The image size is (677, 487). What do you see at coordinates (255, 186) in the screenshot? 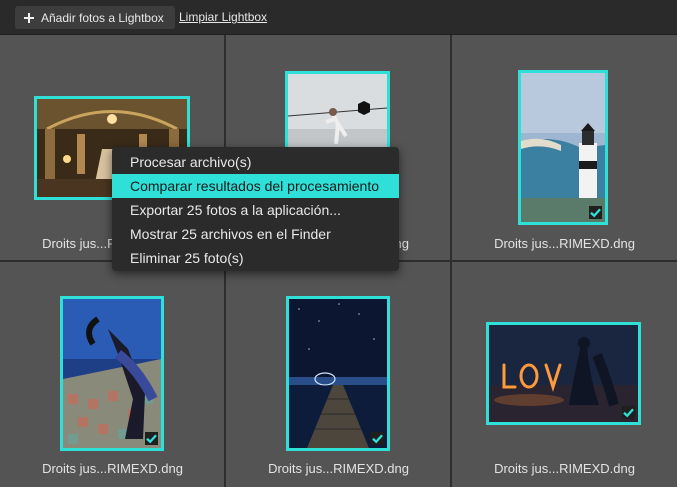
I see `menu-item-compare-results: Comparar resultados del procesamiento` at bounding box center [255, 186].